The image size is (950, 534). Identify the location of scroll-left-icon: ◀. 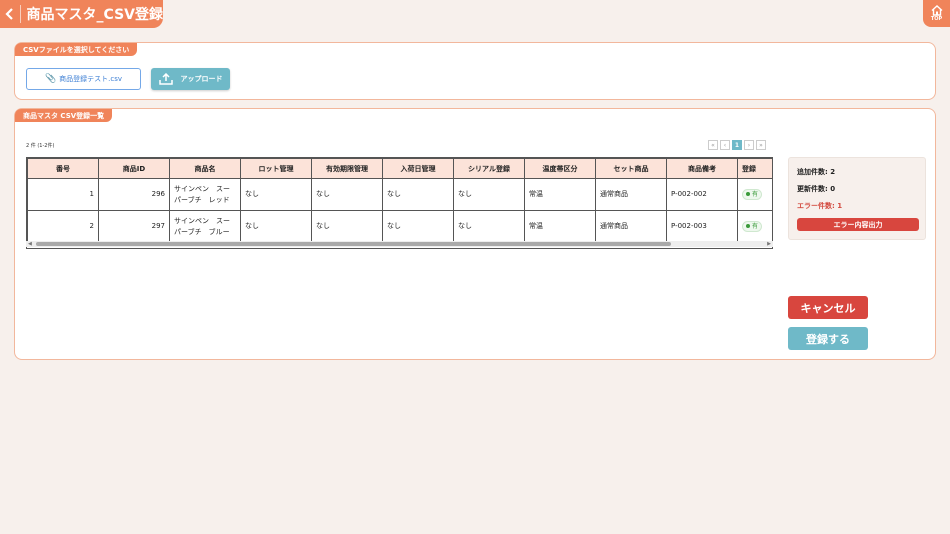
(30, 244).